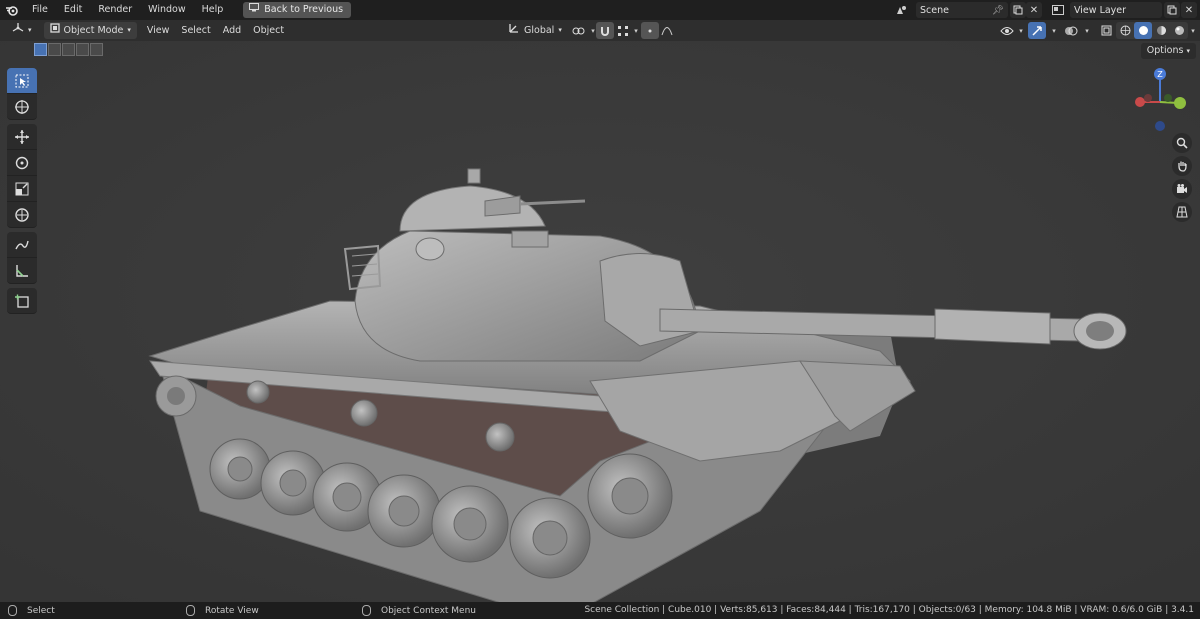 The image size is (1200, 619). I want to click on scene-field: Scene 📌︎, so click(962, 10).